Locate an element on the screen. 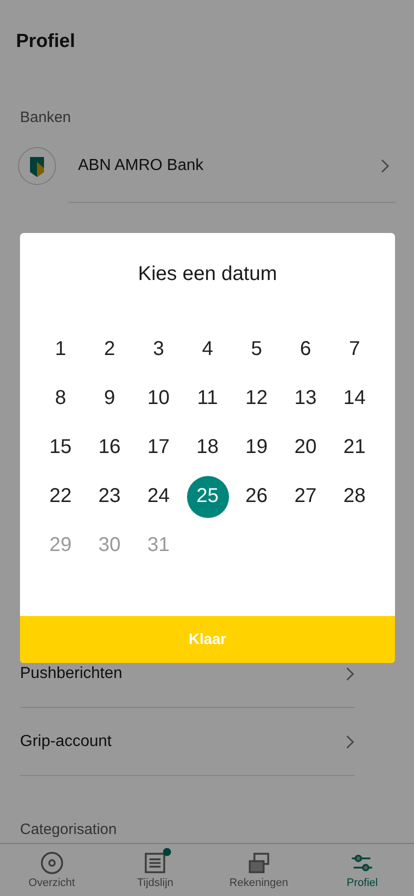  settings-label: Pushberichten is located at coordinates (72, 673).